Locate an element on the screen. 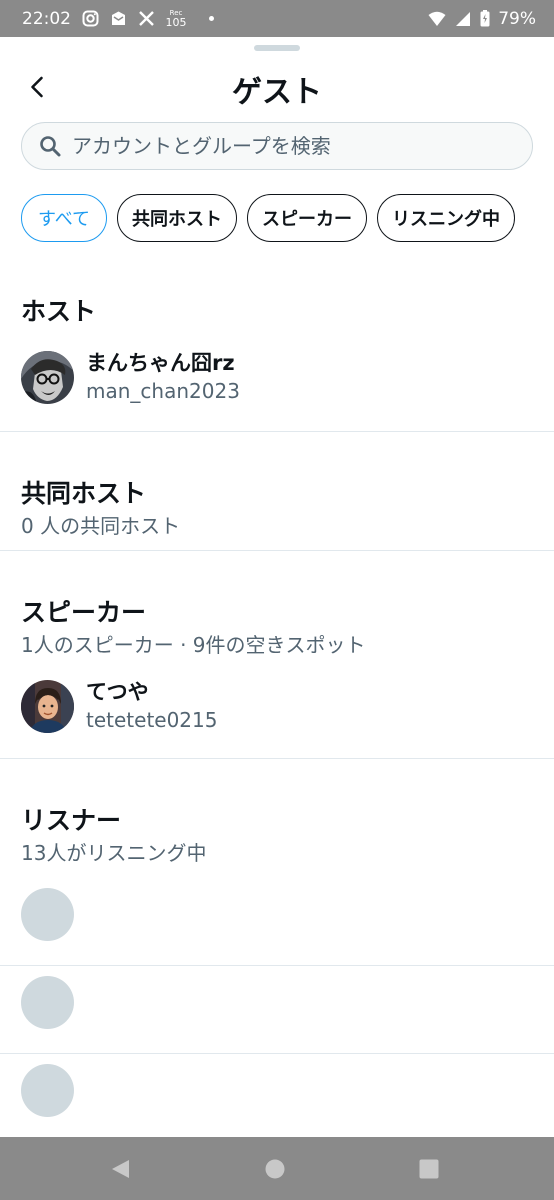 The image size is (554, 1200). user-handle: man_chan2023 is located at coordinates (163, 391).